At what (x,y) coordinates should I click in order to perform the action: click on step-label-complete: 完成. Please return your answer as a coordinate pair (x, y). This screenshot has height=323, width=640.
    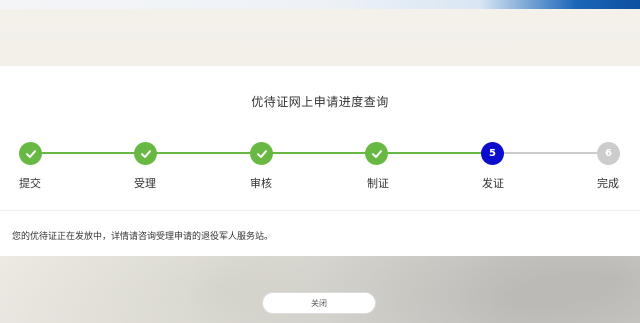
    Looking at the image, I should click on (608, 183).